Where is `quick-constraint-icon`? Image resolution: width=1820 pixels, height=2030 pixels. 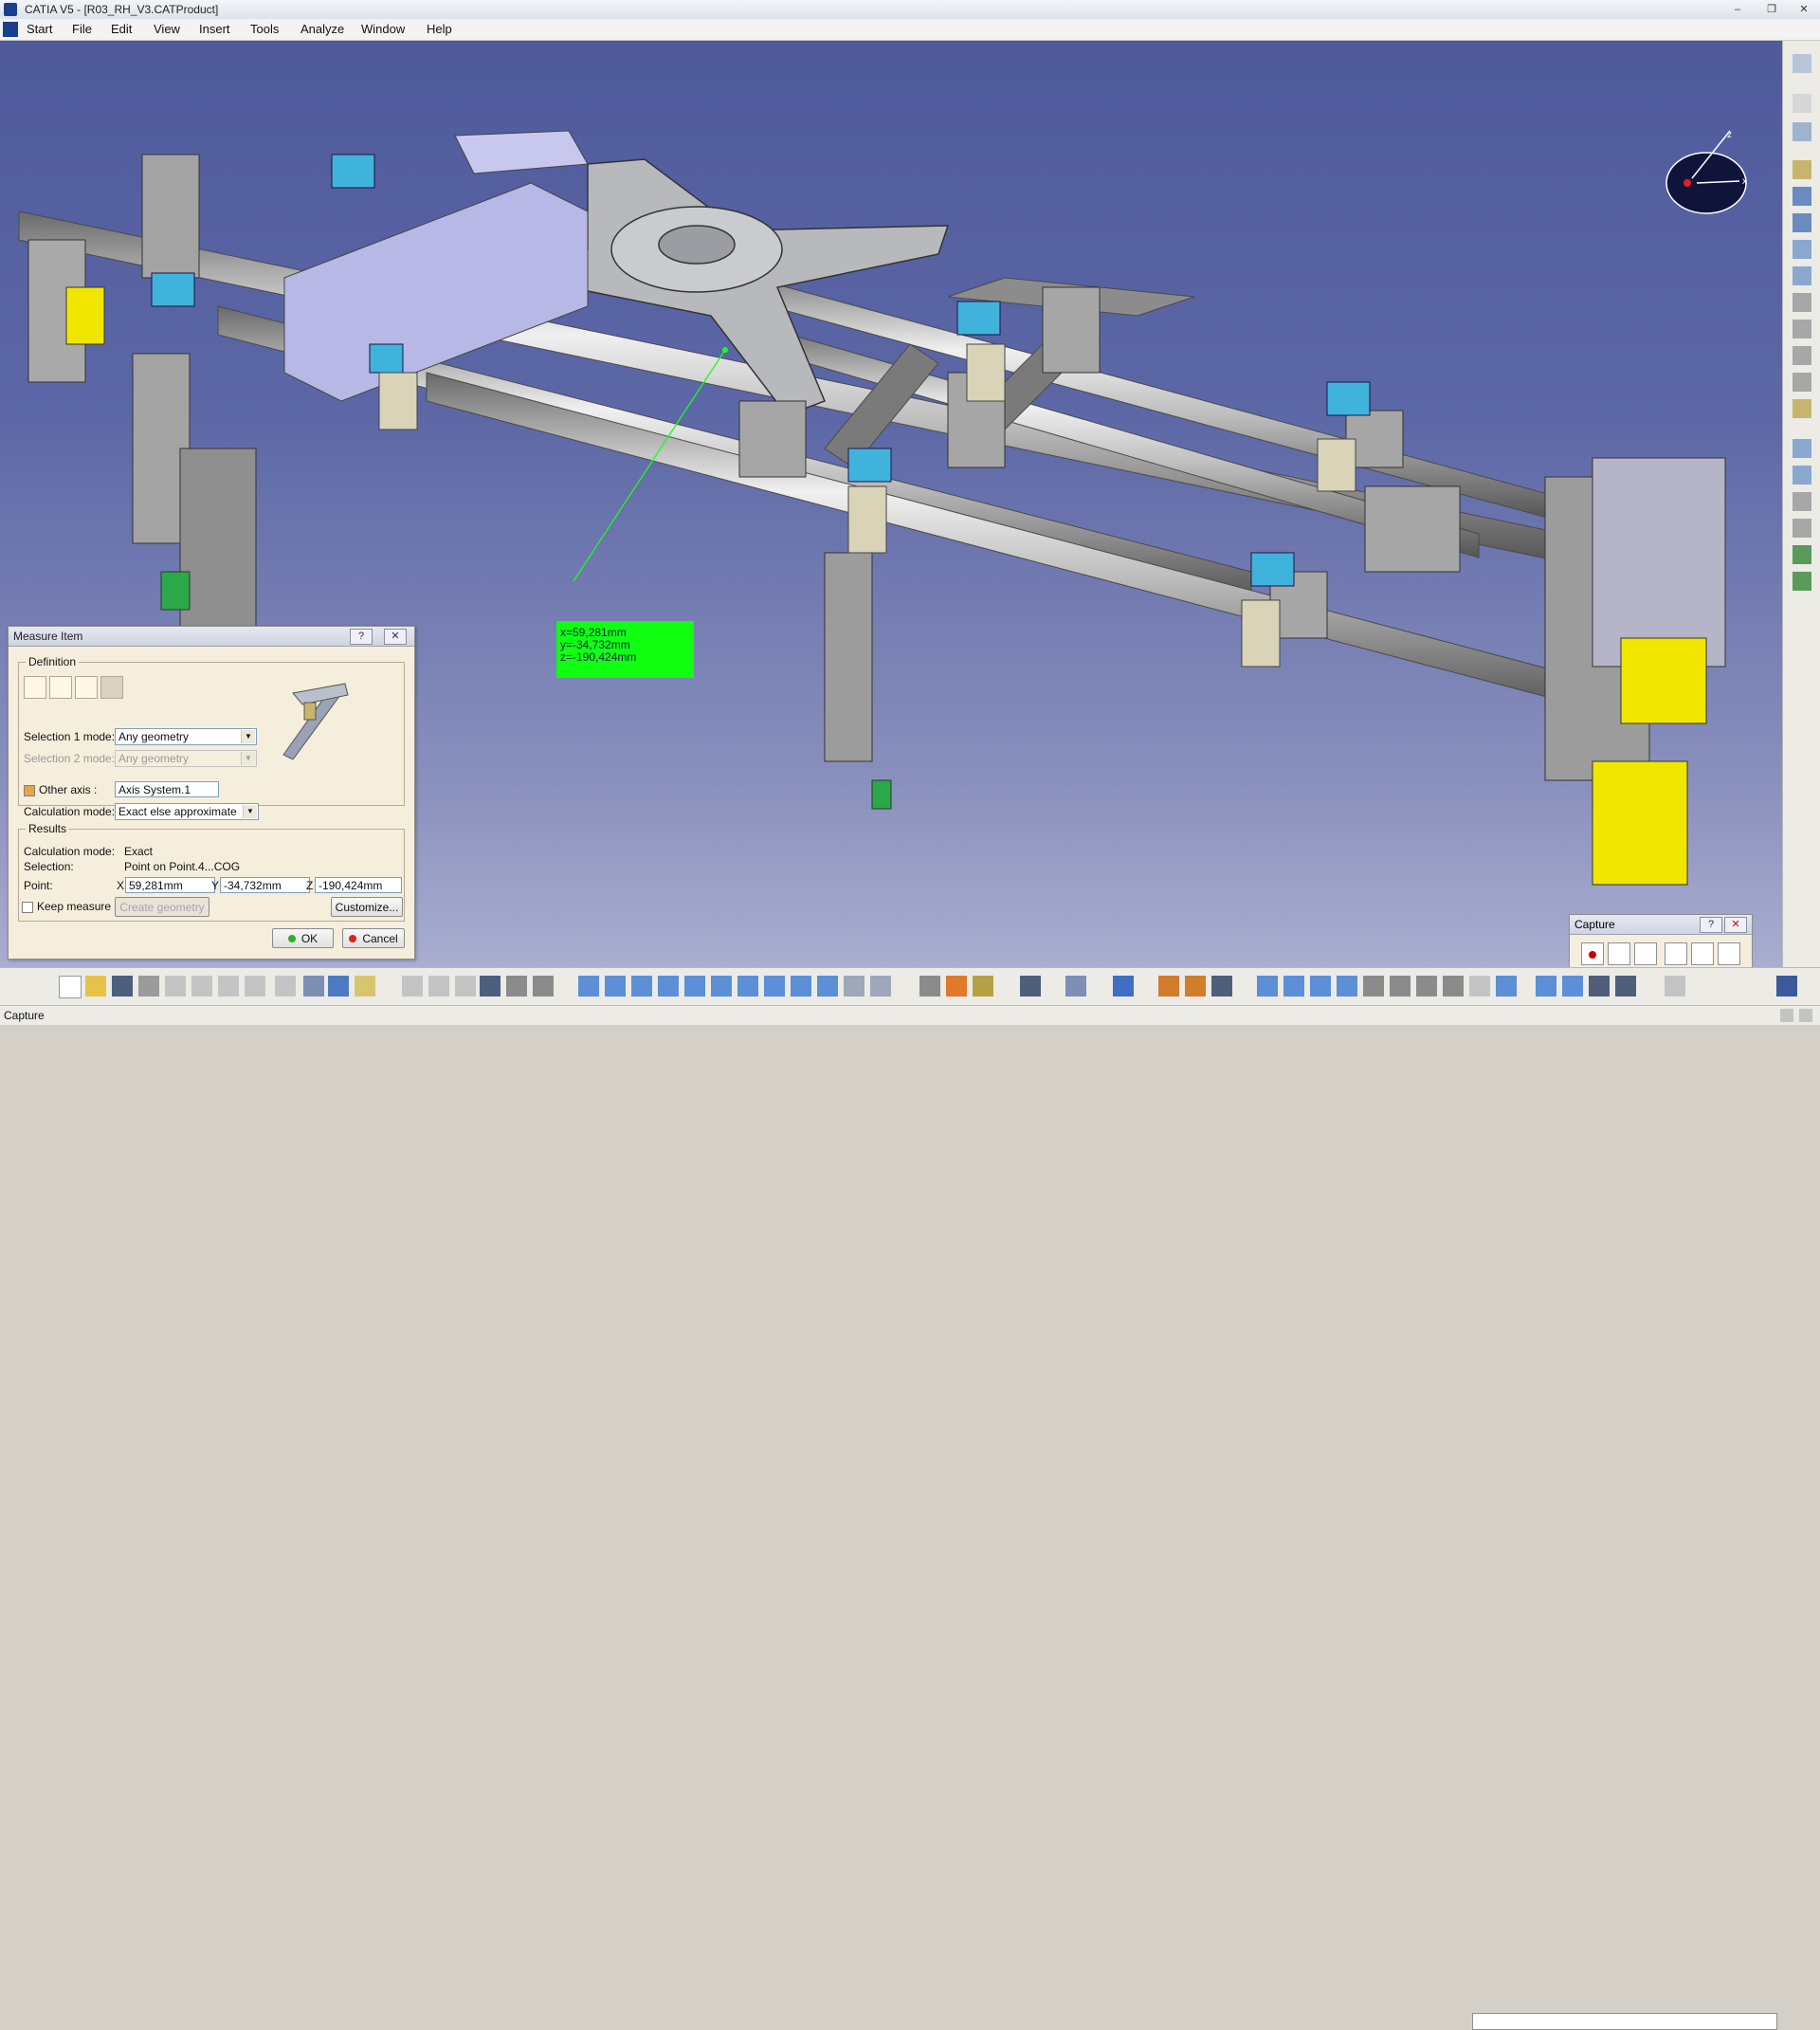
quick-constraint-icon is located at coordinates (1506, 986).